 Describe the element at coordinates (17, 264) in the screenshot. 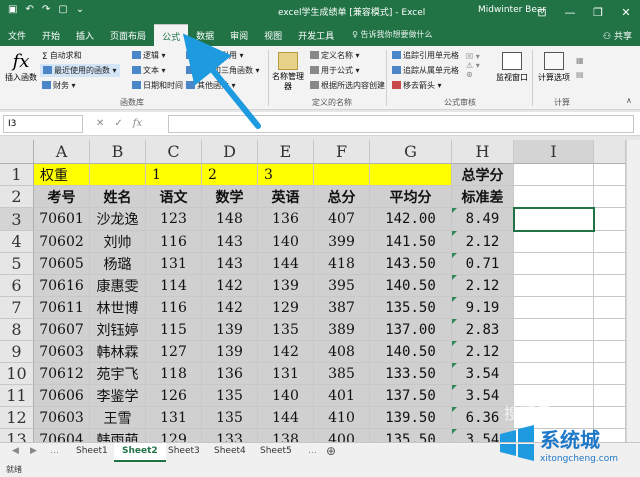

I see `row-header-5: 5` at that location.